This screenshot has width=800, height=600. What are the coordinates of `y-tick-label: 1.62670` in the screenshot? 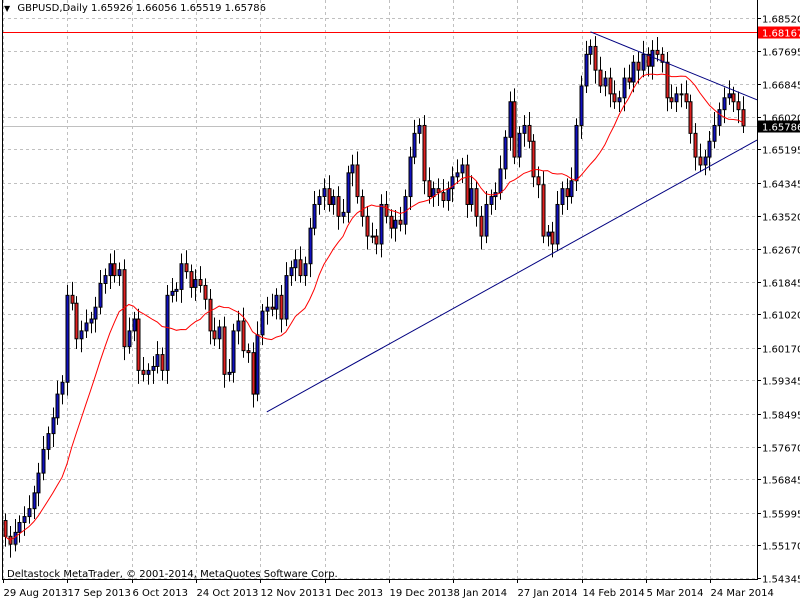 It's located at (781, 251).